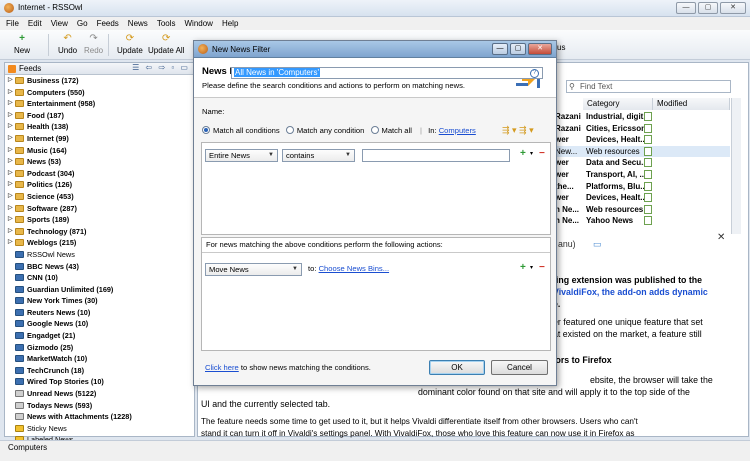 The width and height of the screenshot is (750, 461). What do you see at coordinates (241, 155) in the screenshot?
I see `condition-field-select: Entire News` at bounding box center [241, 155].